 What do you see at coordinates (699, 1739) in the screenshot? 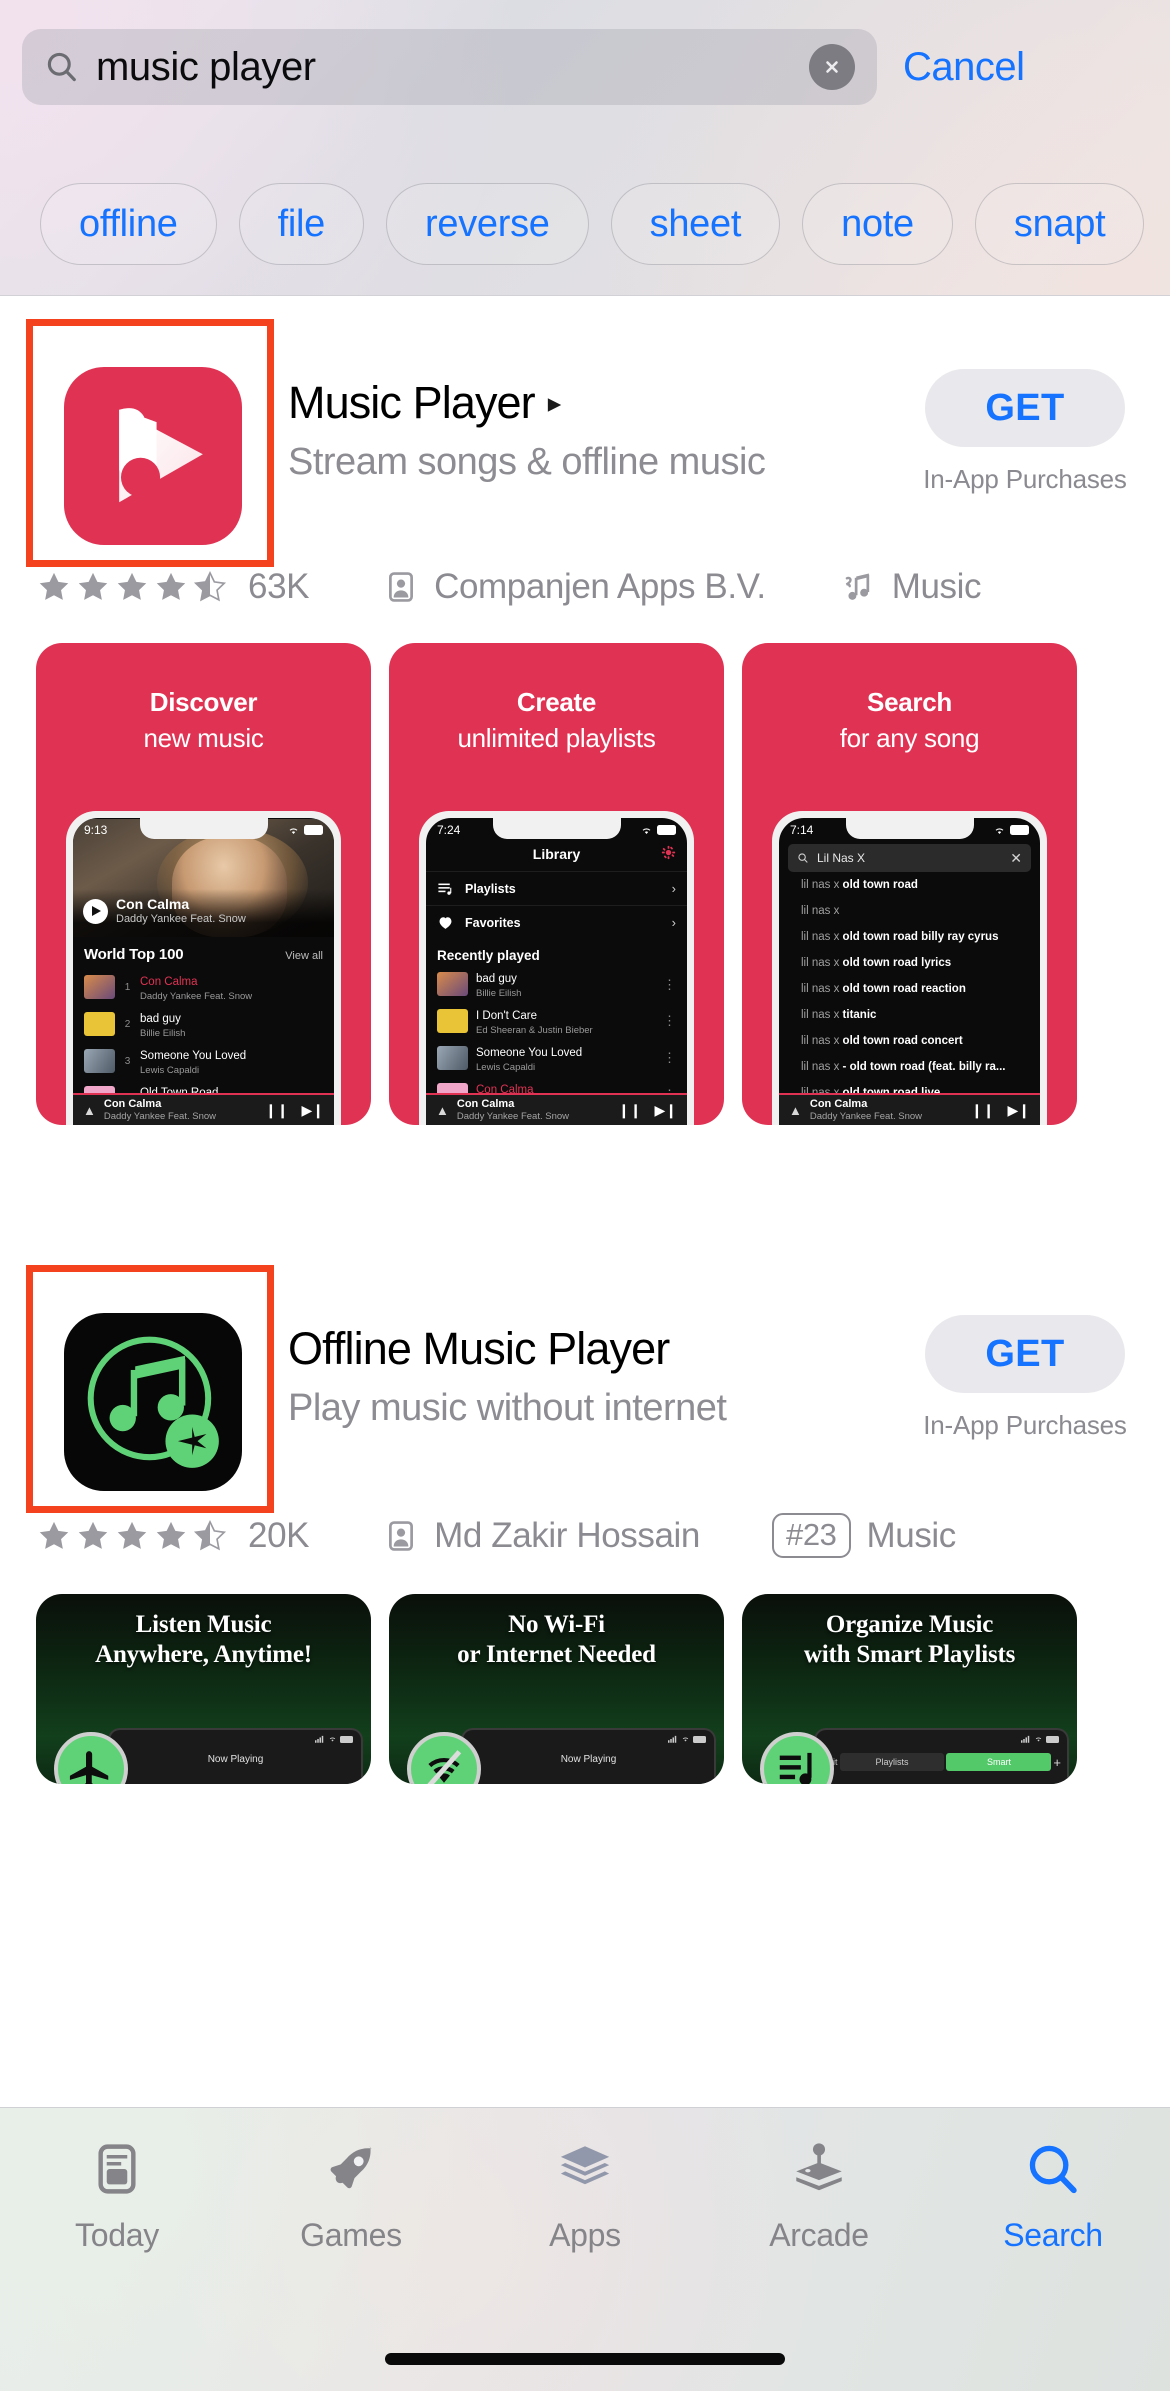
I see `battery-icon` at bounding box center [699, 1739].